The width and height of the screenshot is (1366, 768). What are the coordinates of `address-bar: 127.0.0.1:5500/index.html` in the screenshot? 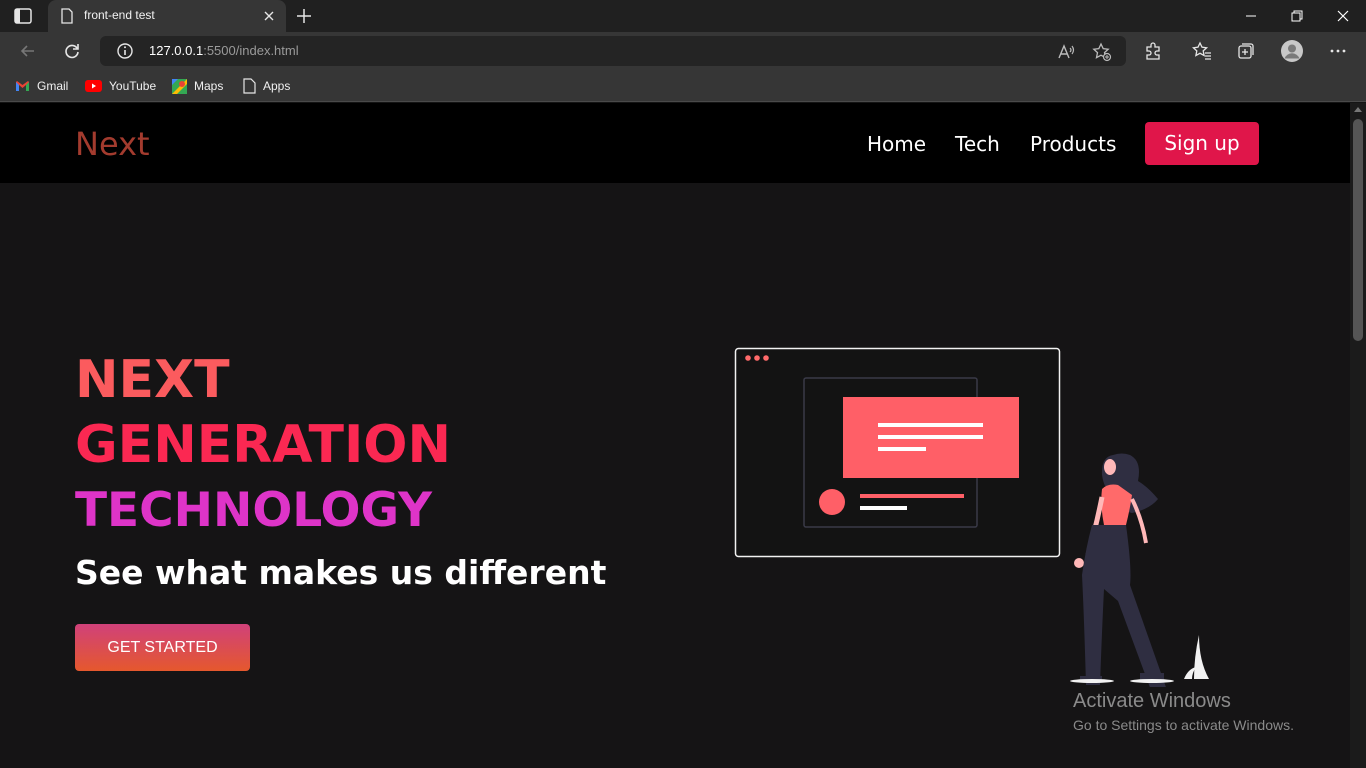 It's located at (613, 51).